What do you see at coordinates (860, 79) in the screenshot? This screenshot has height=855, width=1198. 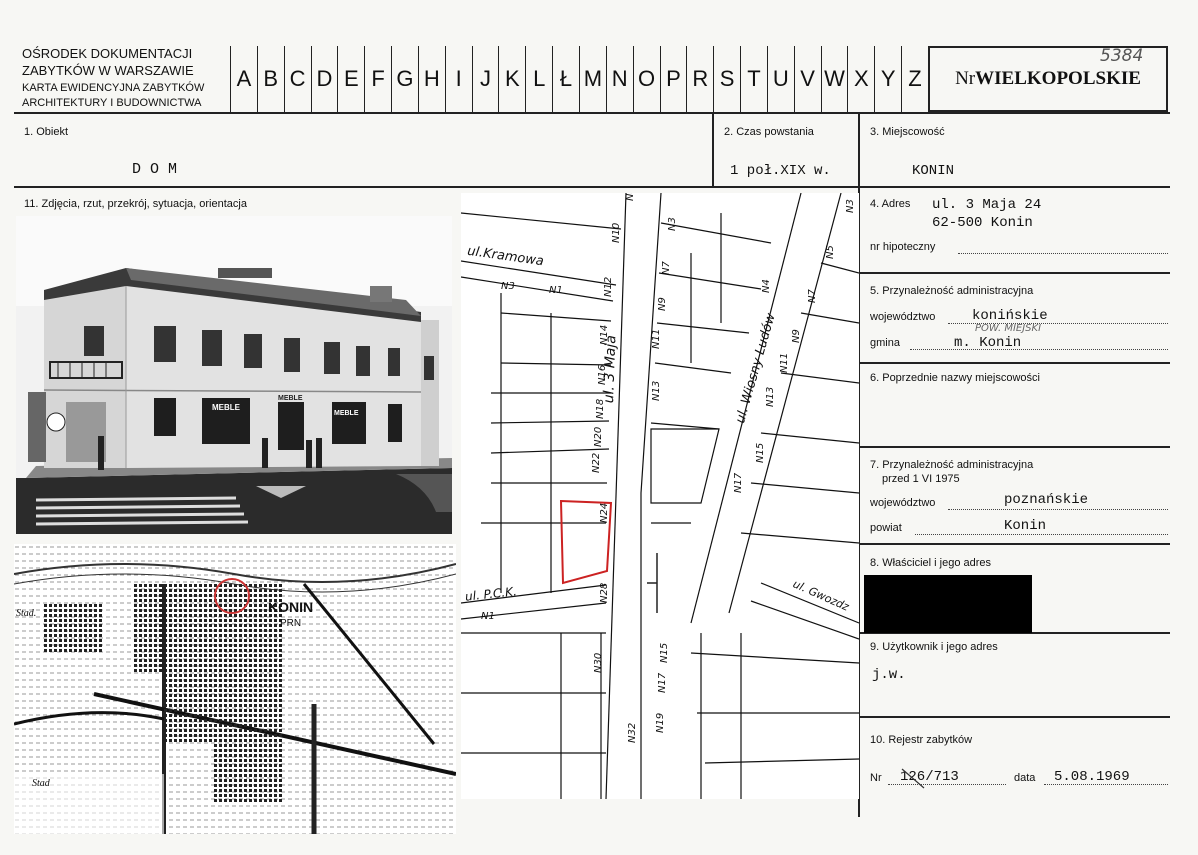 I see `letter-cell: X` at bounding box center [860, 79].